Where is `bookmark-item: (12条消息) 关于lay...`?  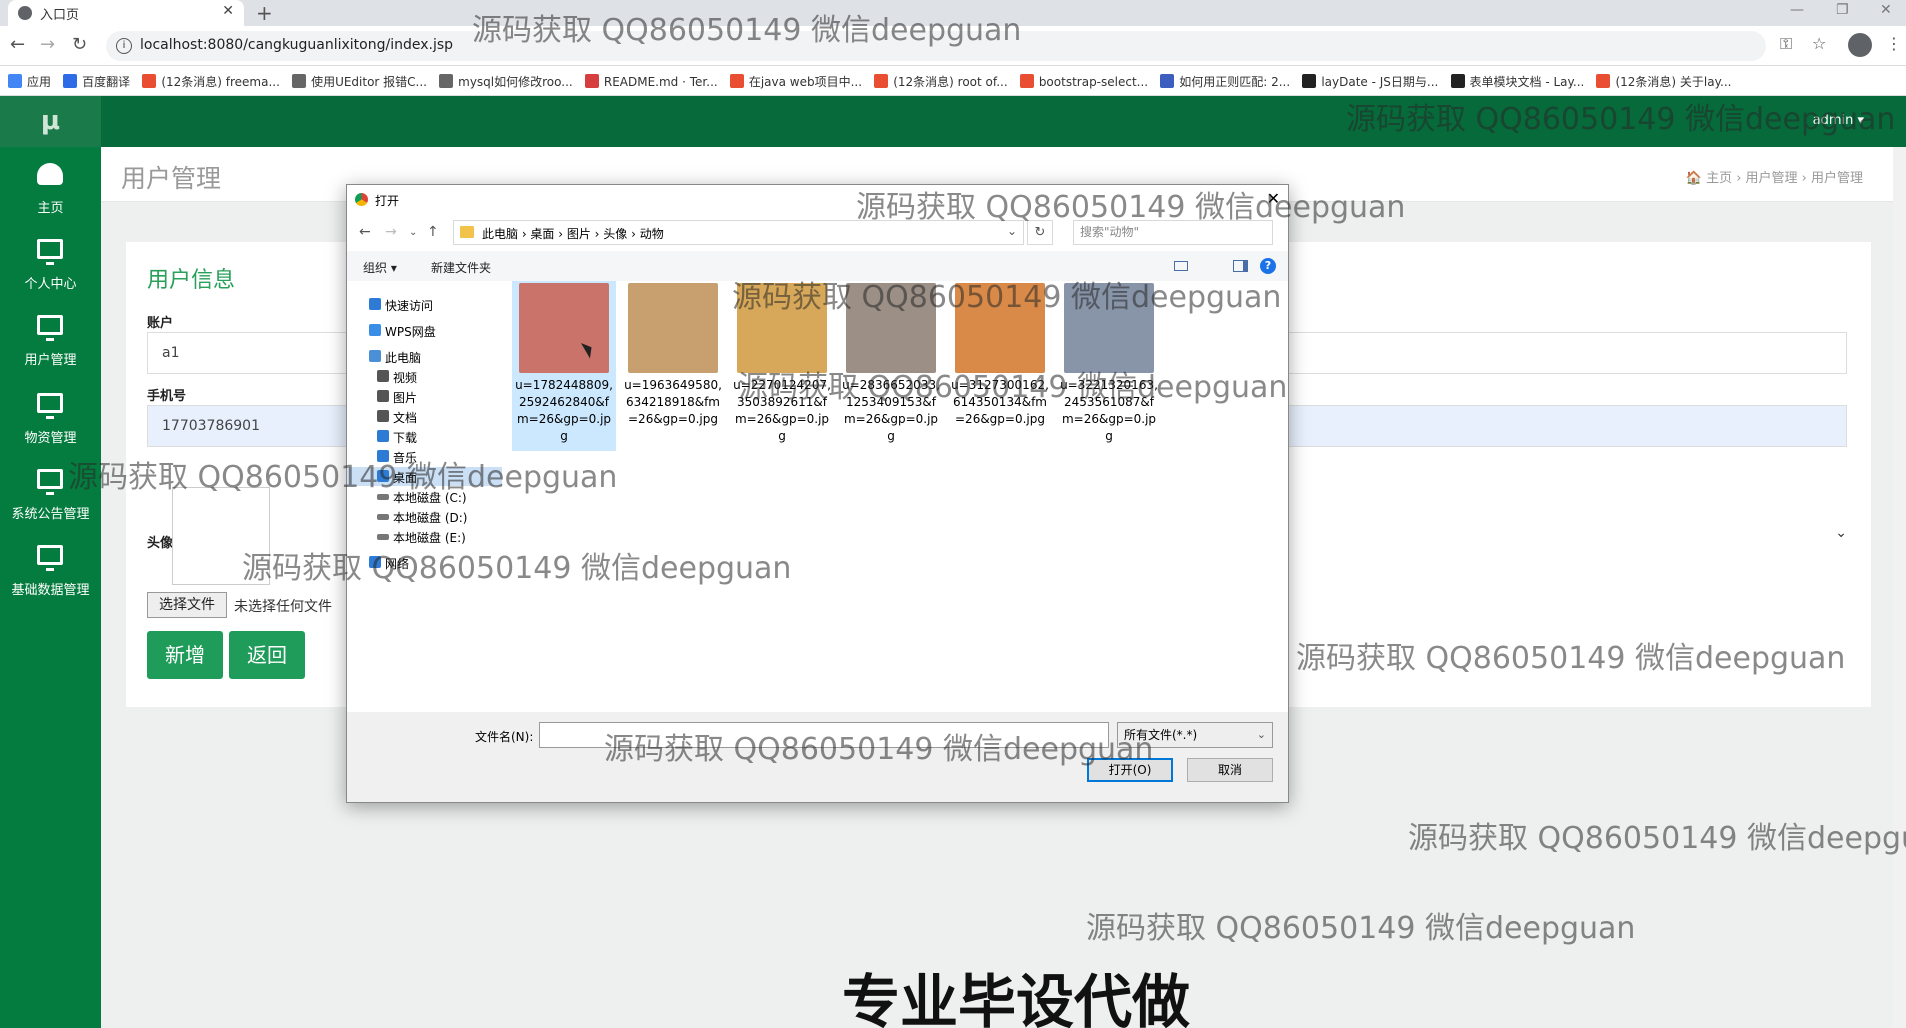 bookmark-item: (12条消息) 关于lay... is located at coordinates (1663, 81).